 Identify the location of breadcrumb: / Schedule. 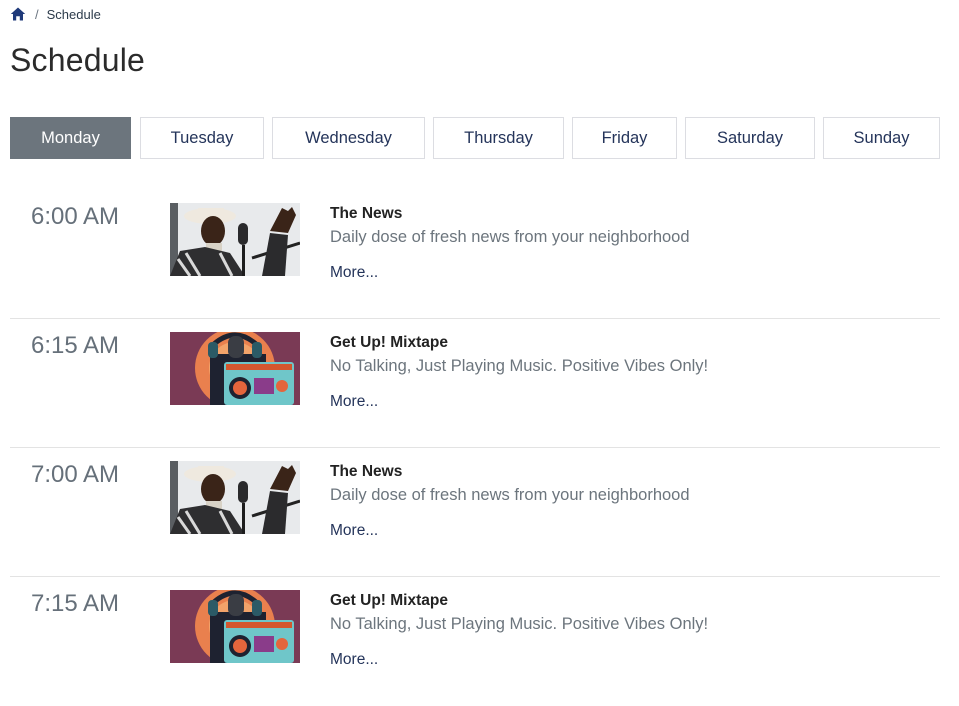
(55, 14).